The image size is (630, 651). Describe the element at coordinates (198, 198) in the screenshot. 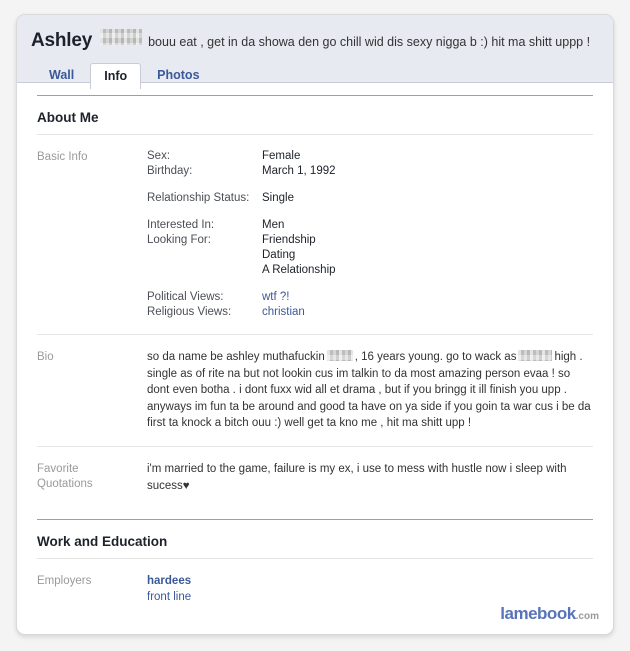

I see `basic-info-key-relationship-status: Relationship Status:` at that location.